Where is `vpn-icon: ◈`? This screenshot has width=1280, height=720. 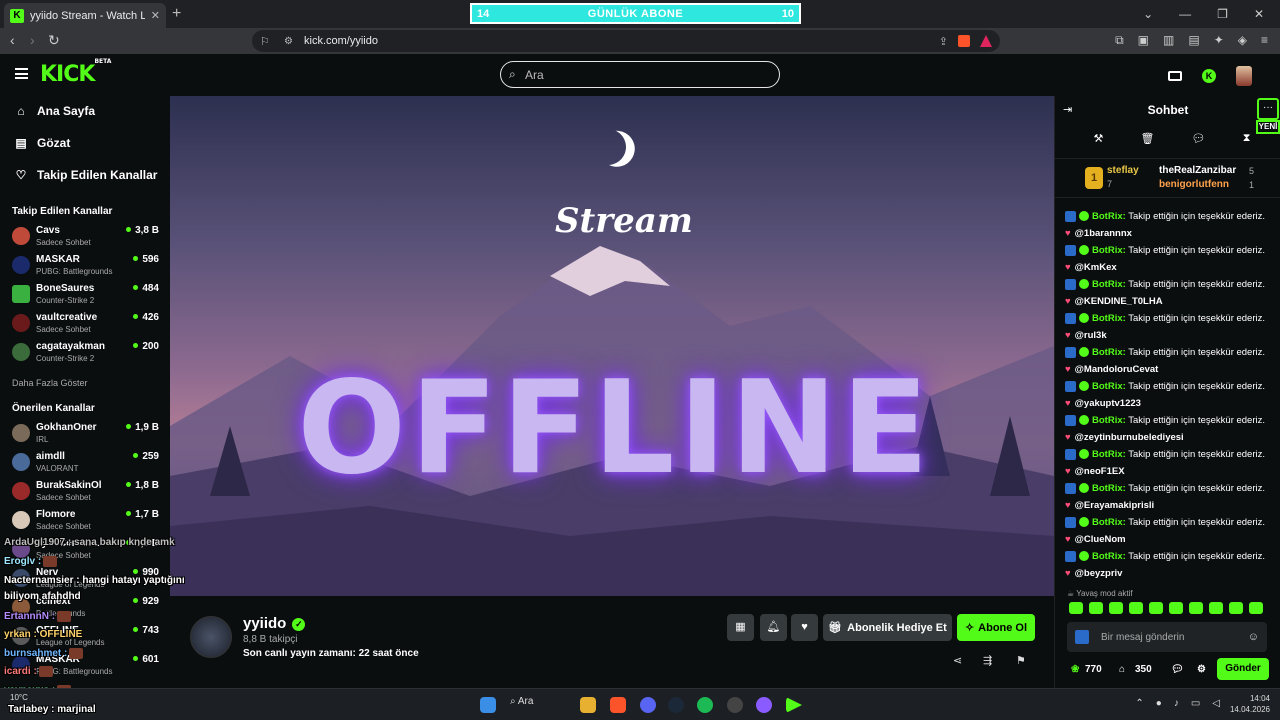
vpn-icon: ◈ is located at coordinates (1242, 40).